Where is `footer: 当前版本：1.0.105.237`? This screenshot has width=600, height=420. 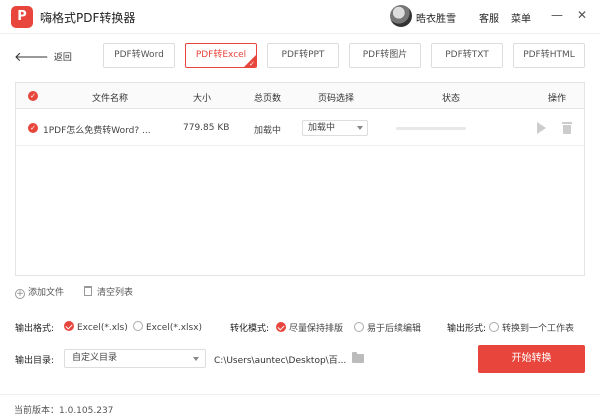
footer: 当前版本：1.0.105.237 is located at coordinates (300, 407).